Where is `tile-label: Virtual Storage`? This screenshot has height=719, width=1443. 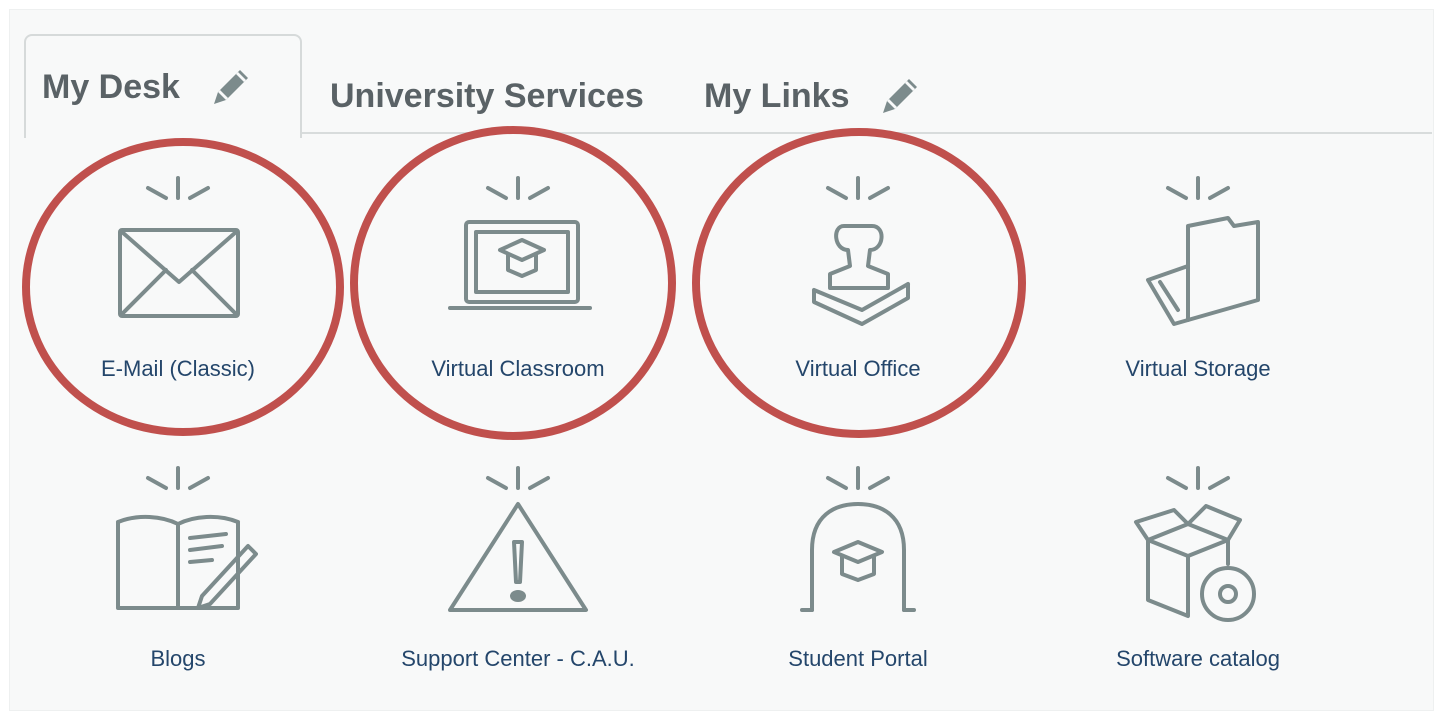
tile-label: Virtual Storage is located at coordinates (1198, 368).